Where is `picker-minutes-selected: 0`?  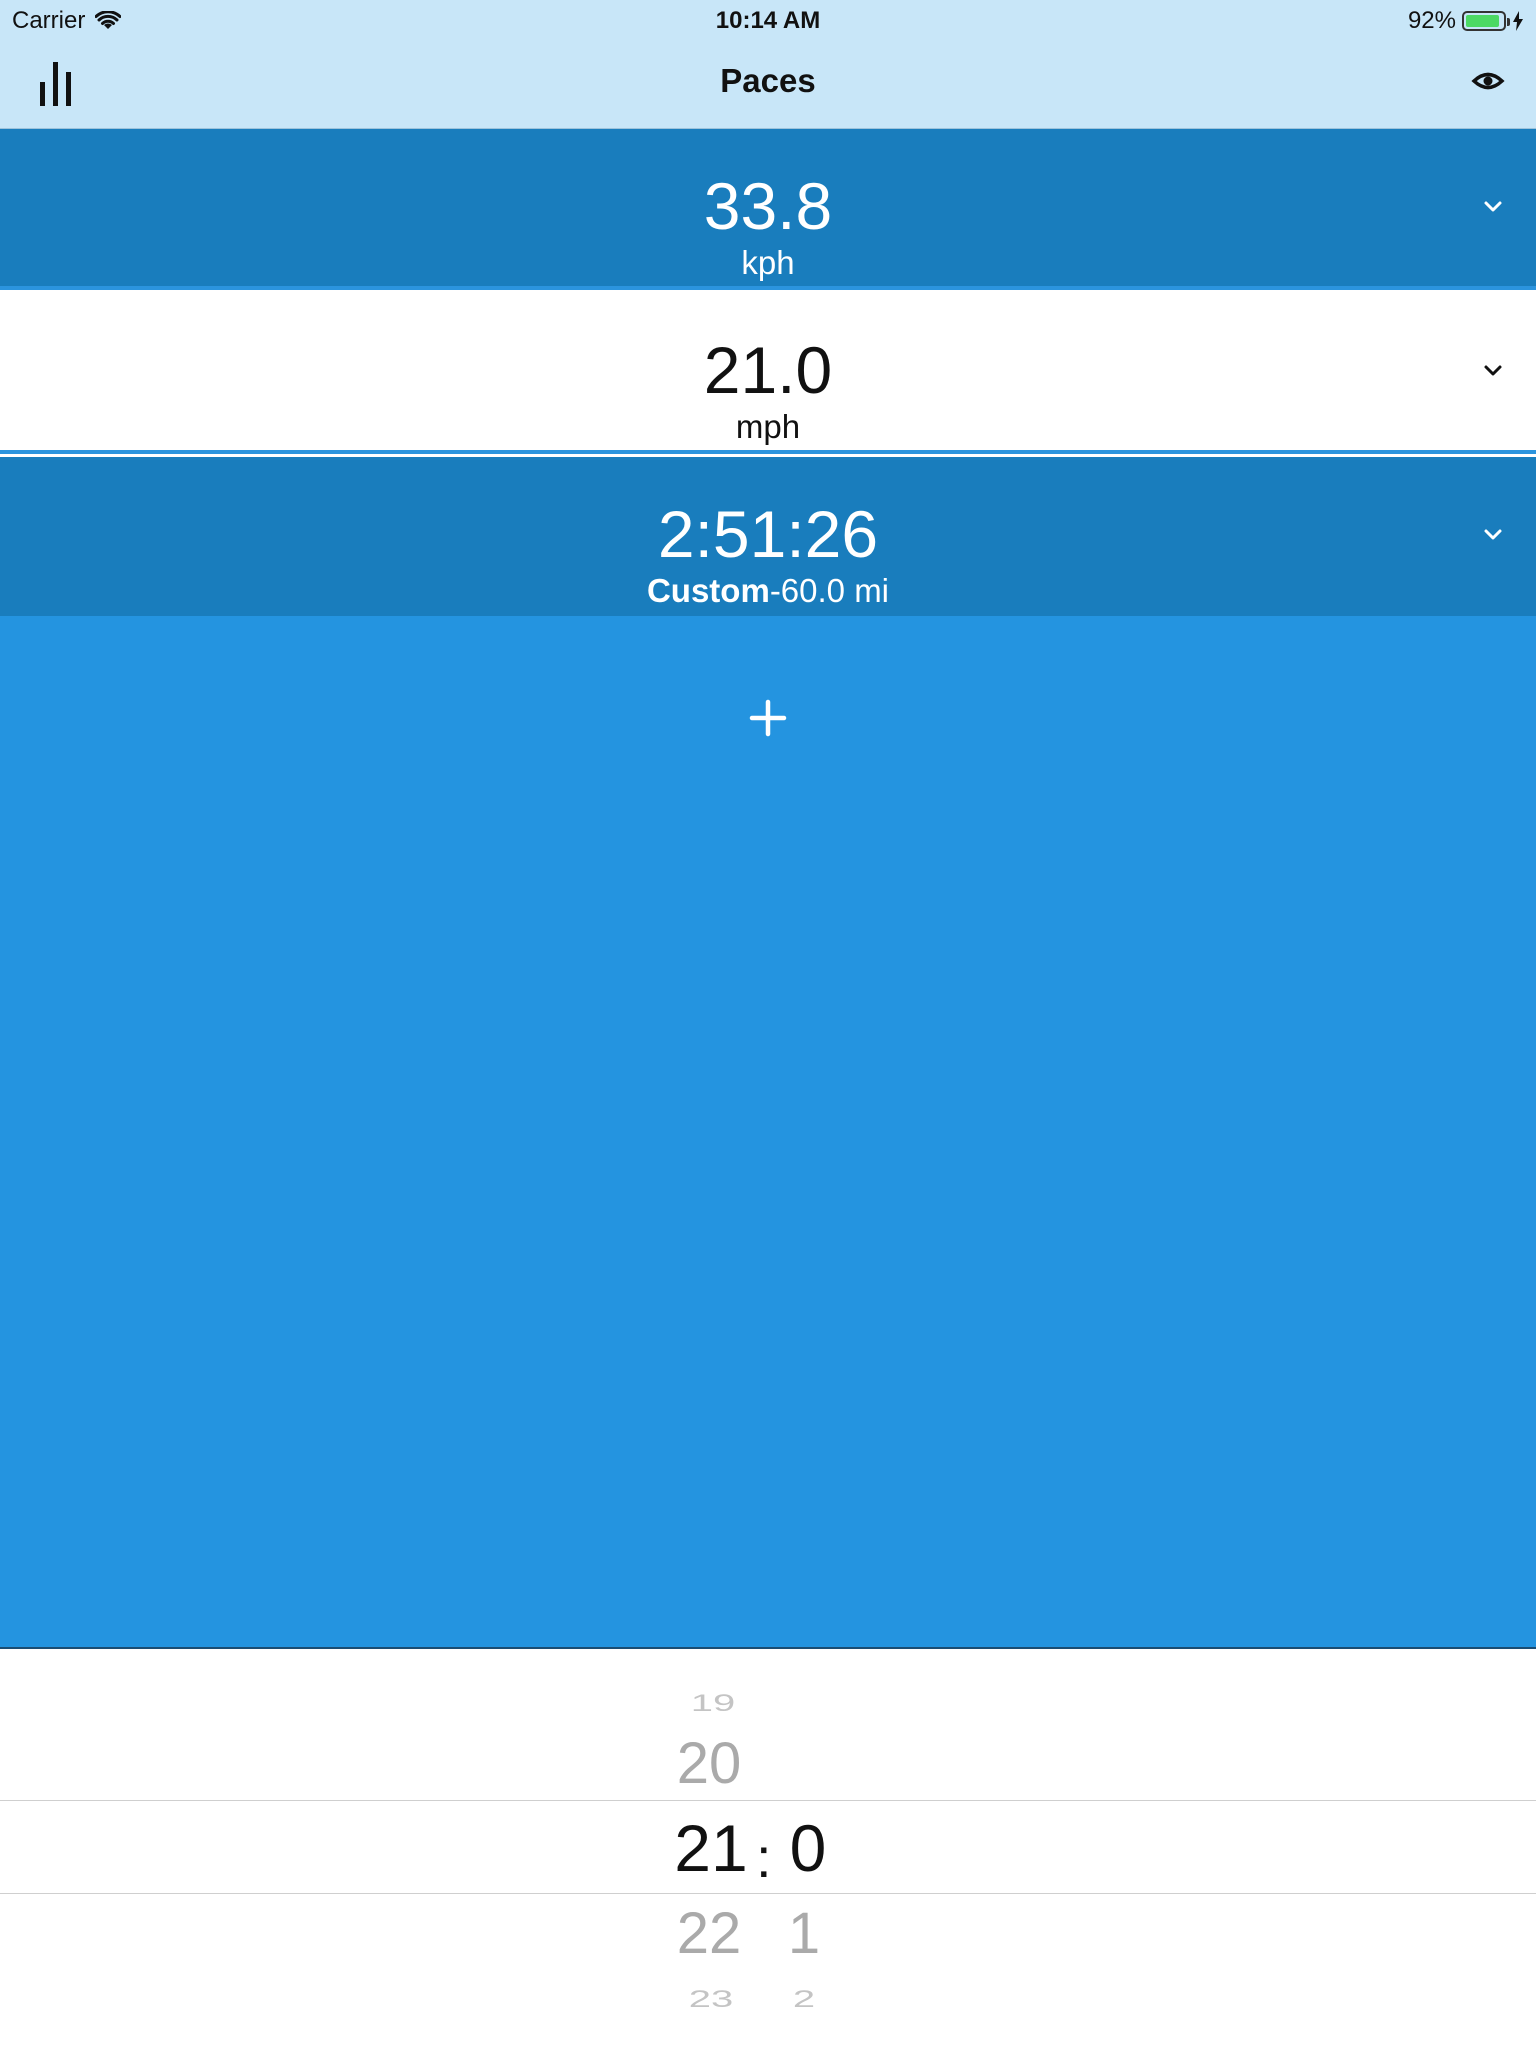 picker-minutes-selected: 0 is located at coordinates (808, 1848).